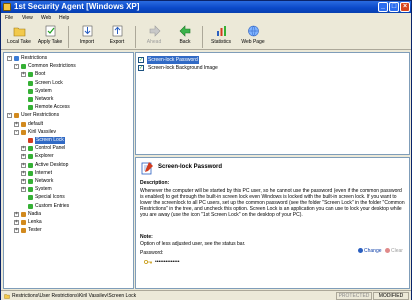 The image size is (412, 300). What do you see at coordinates (52, 107) in the screenshot?
I see `tree-node-label: Remote Access` at bounding box center [52, 107].